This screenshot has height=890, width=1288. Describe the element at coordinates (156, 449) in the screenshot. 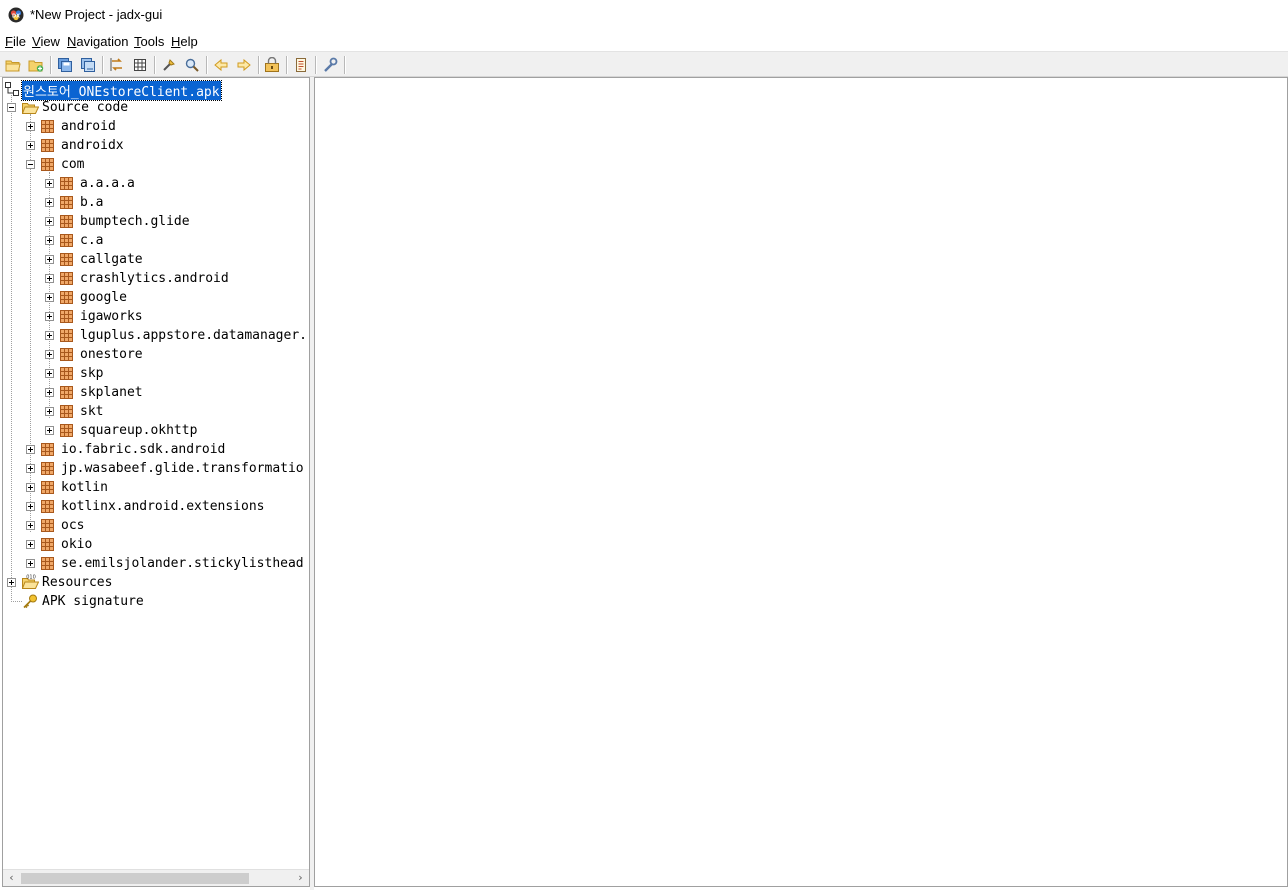

I see `package-node: io.fabric.sdk.android` at that location.